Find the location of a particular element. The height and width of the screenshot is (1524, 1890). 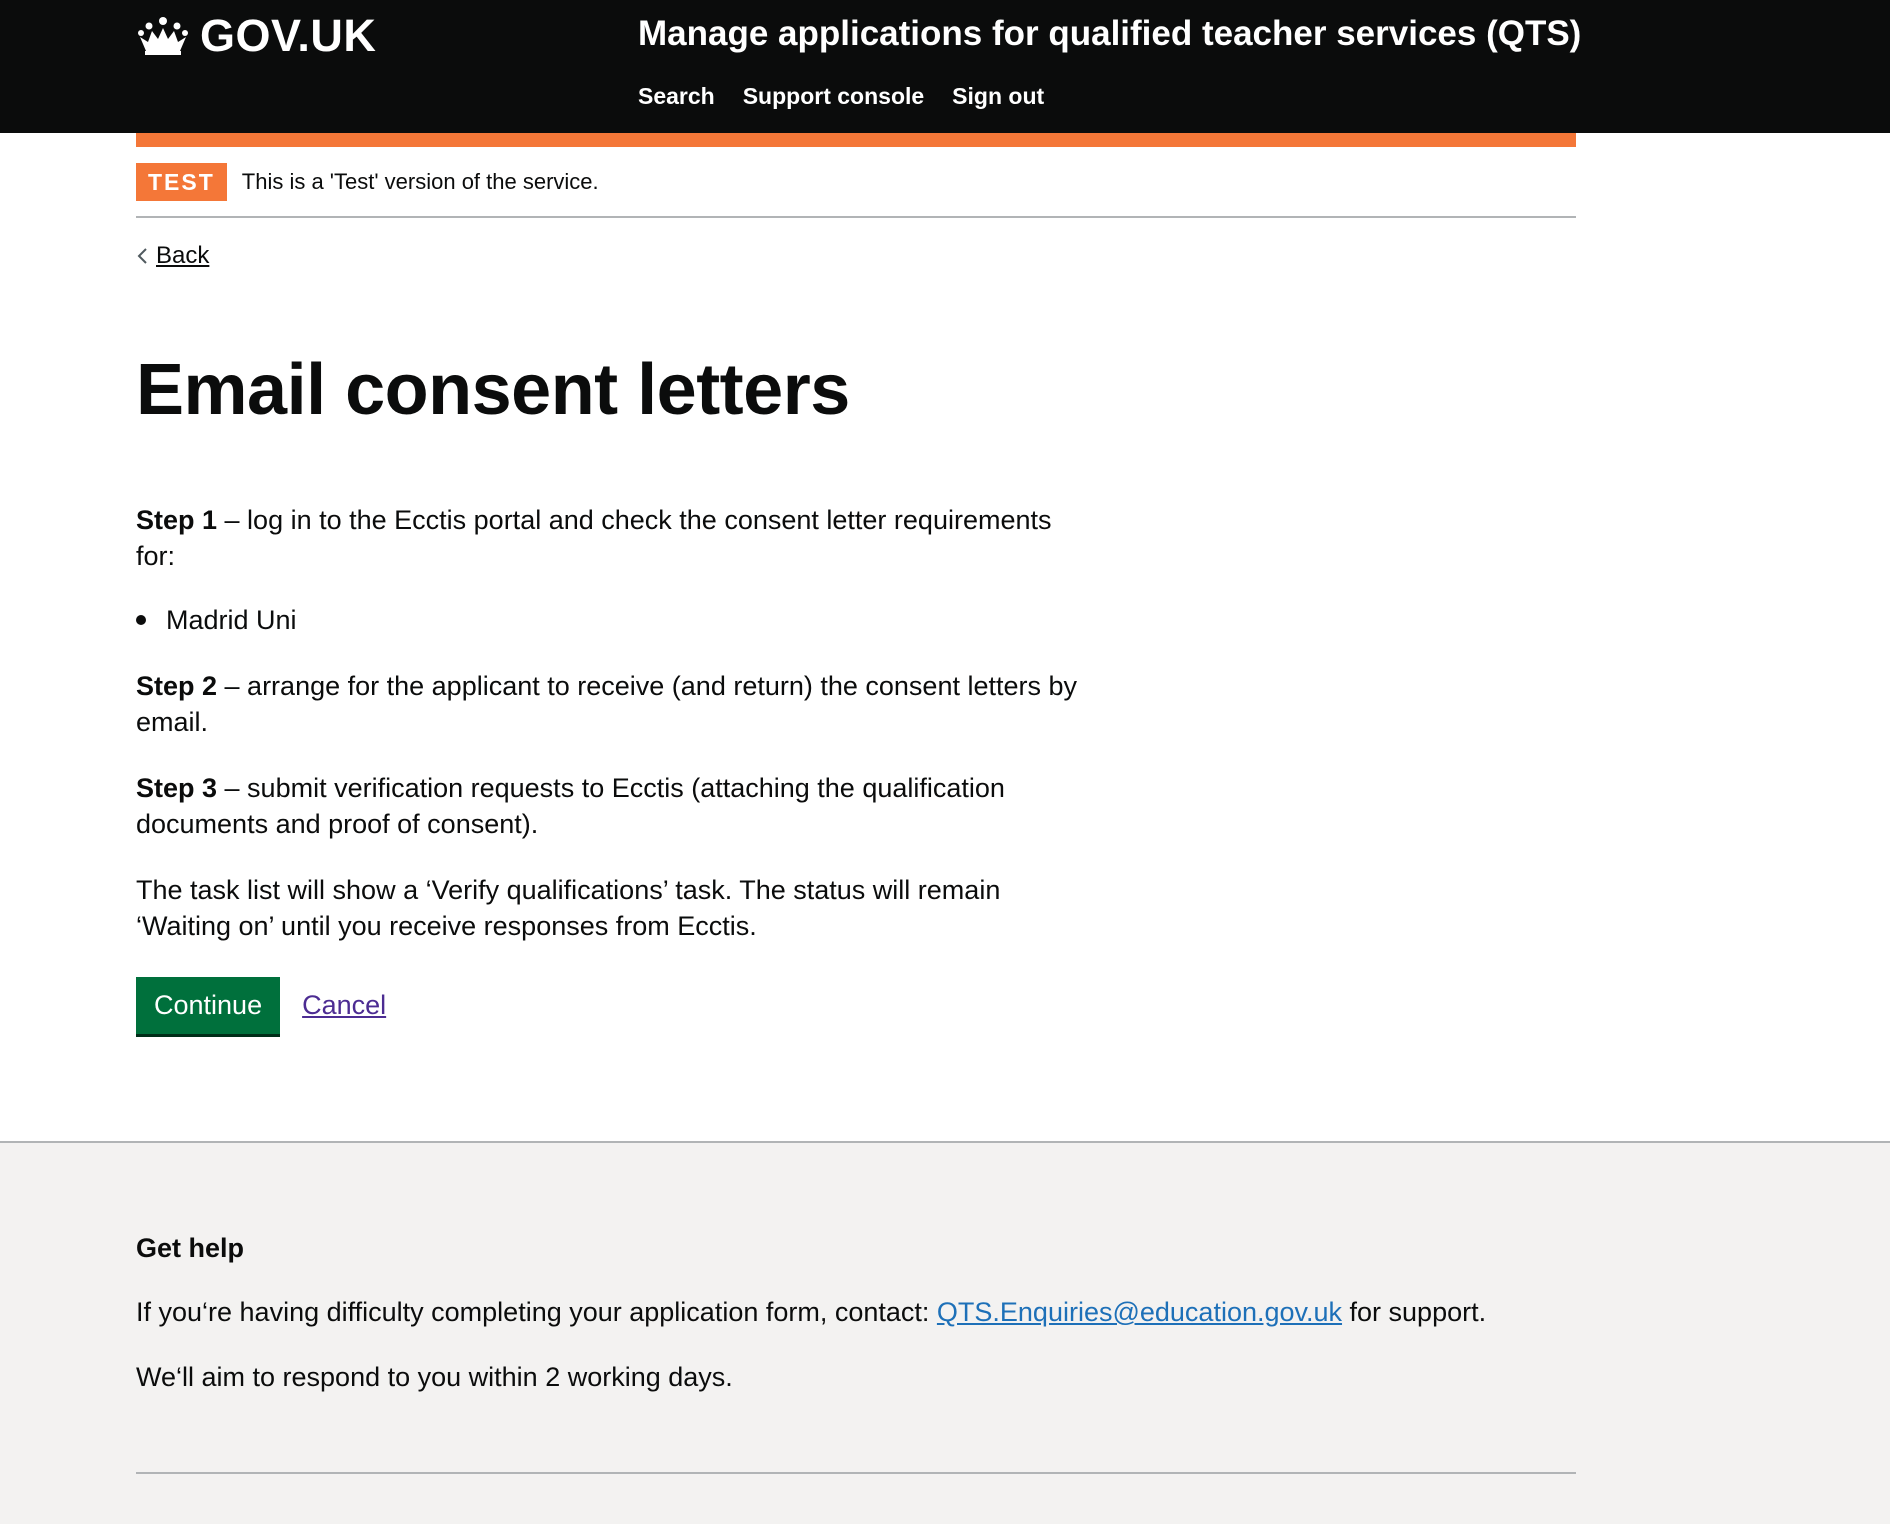

continue-button: Continue is located at coordinates (208, 1005).